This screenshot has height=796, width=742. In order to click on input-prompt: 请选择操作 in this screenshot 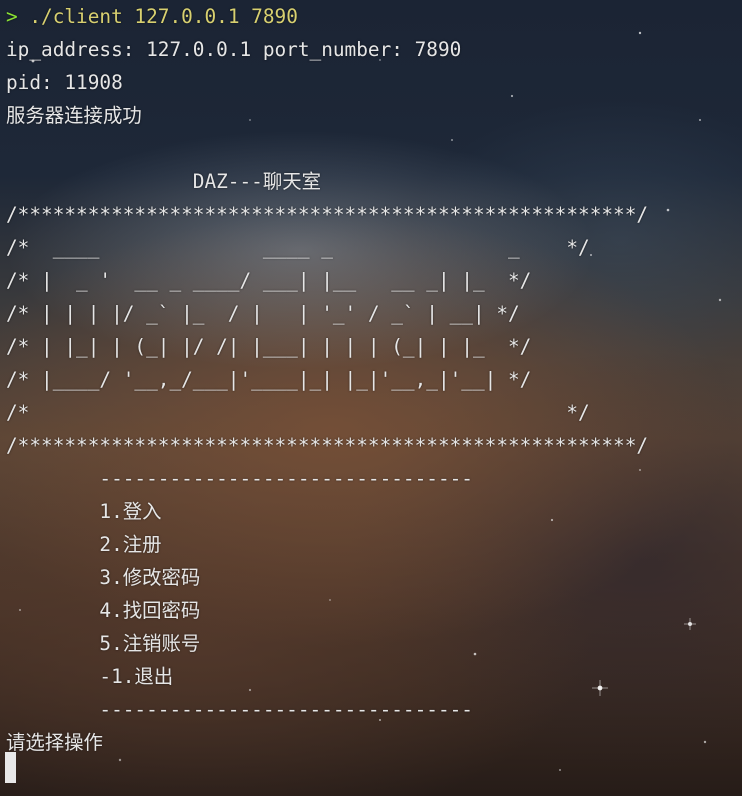, I will do `click(54, 742)`.